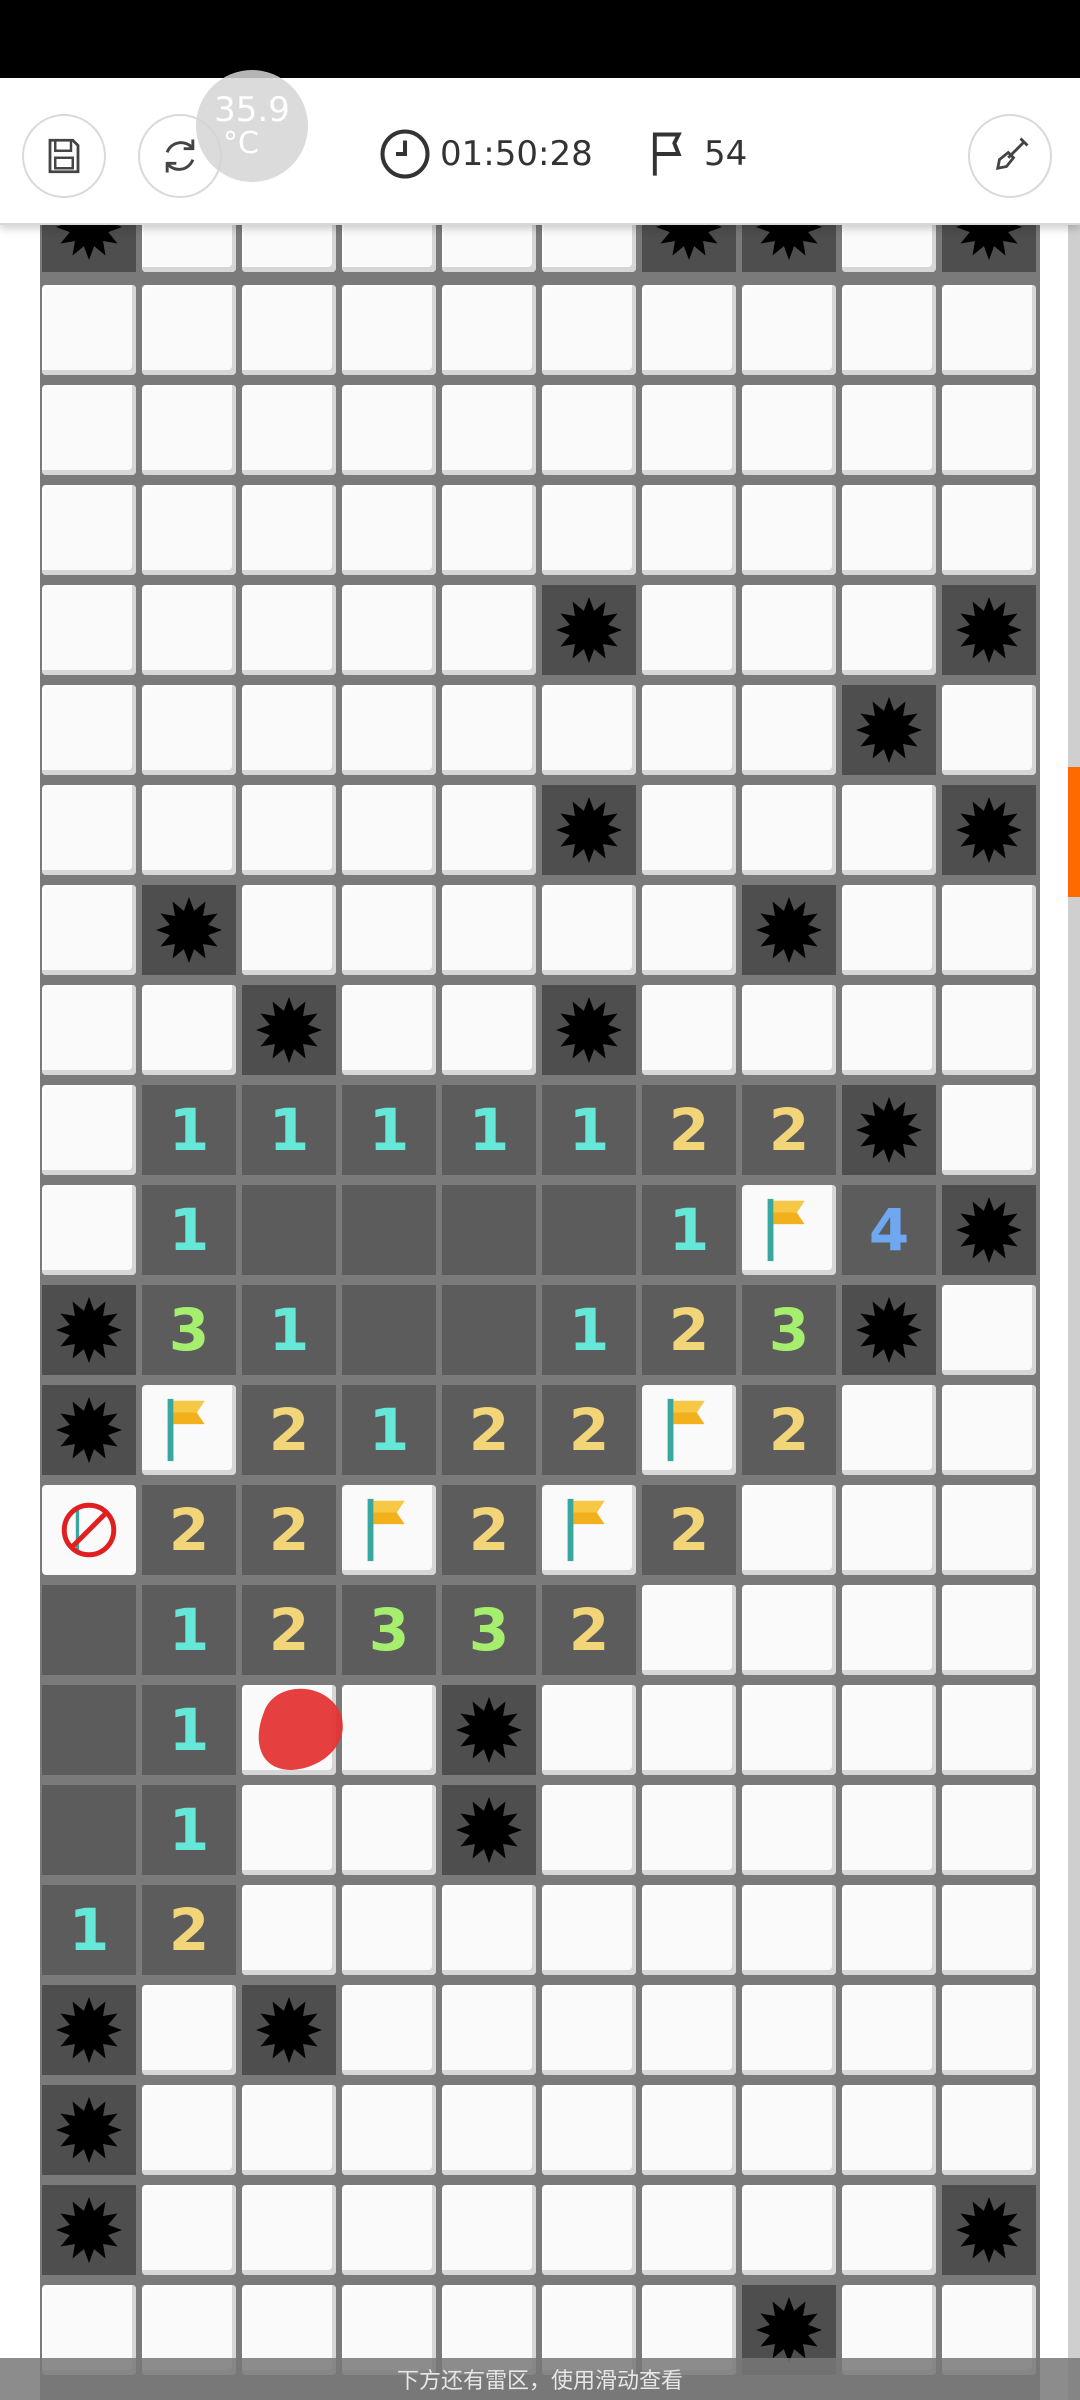 The height and width of the screenshot is (2400, 1080). What do you see at coordinates (89, 1530) in the screenshot?
I see `wrong-flag-cell` at bounding box center [89, 1530].